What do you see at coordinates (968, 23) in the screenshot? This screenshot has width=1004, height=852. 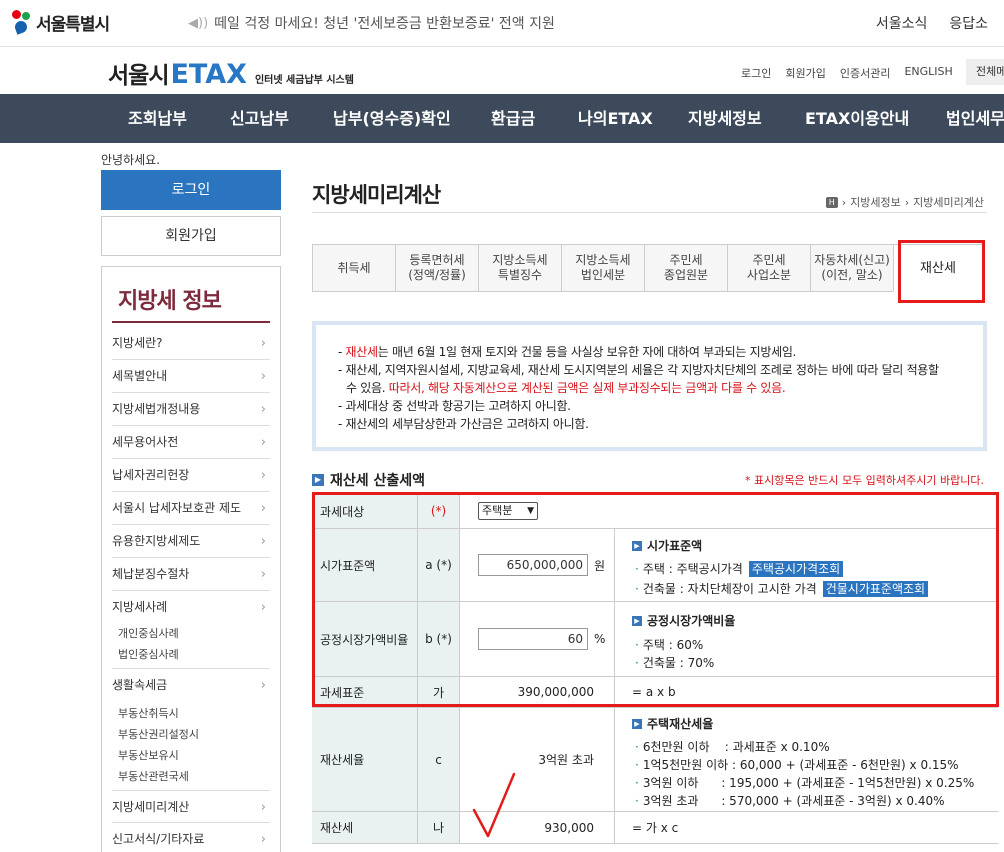 I see `top-link-response: 응답소` at bounding box center [968, 23].